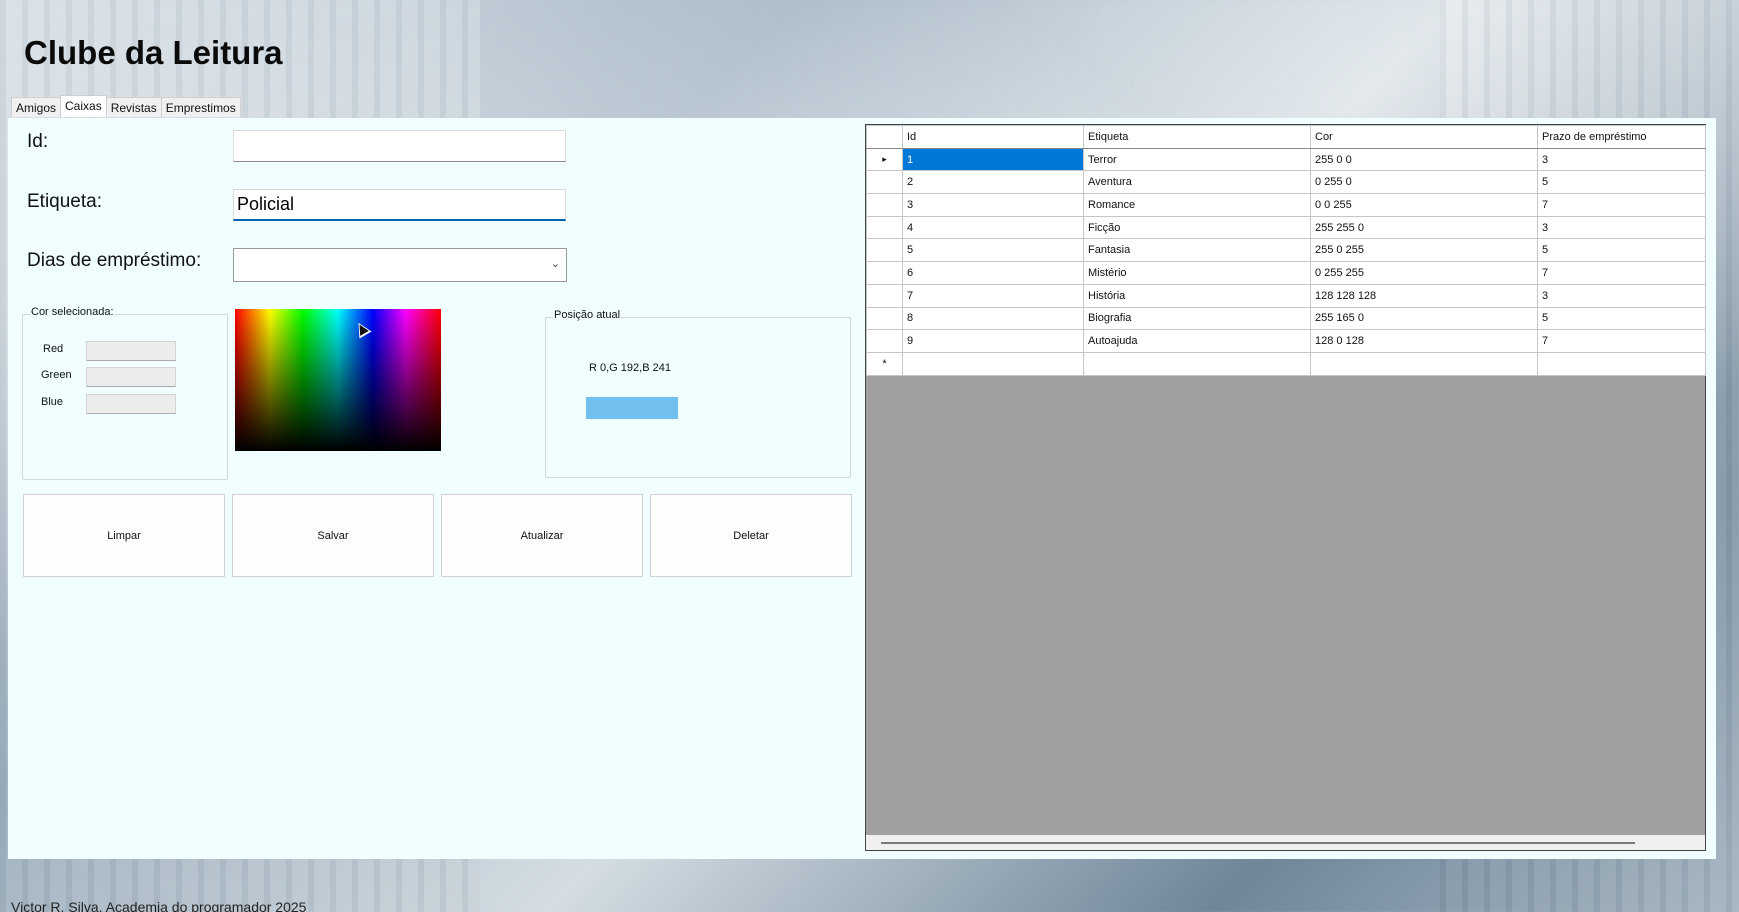 Image resolution: width=1739 pixels, height=912 pixels. Describe the element at coordinates (72, 312) in the screenshot. I see `cor-selecionada-legend: Cor selecionada:` at that location.